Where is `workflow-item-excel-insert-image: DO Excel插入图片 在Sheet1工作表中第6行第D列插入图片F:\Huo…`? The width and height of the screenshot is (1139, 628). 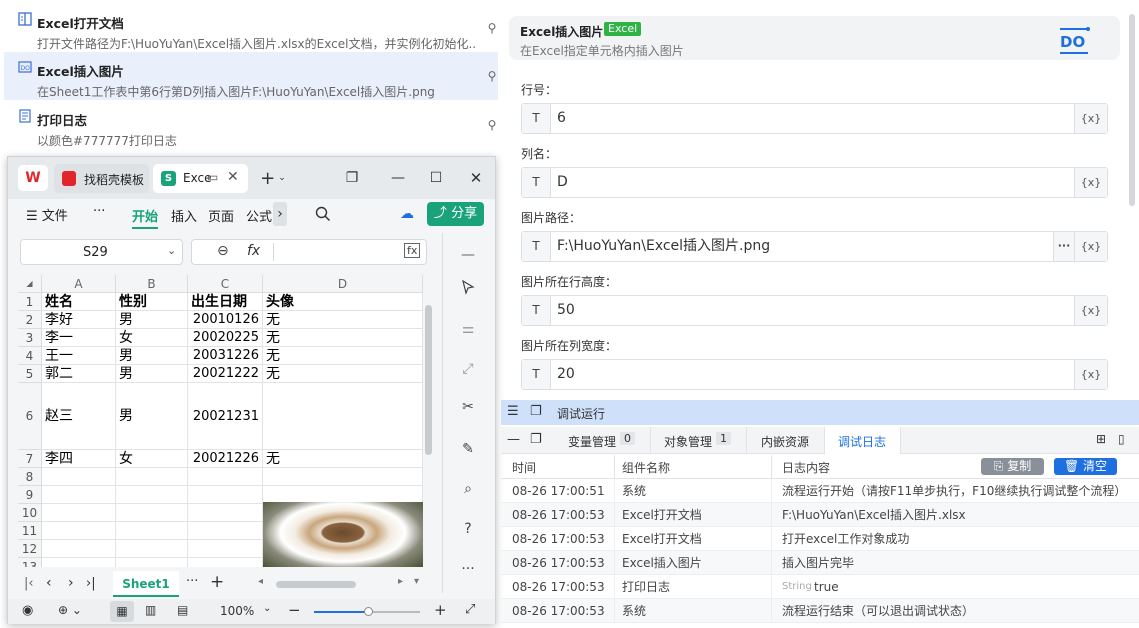
workflow-item-excel-insert-image: DO Excel插入图片 在Sheet1工作表中第6行第D列插入图片F:\Huo… is located at coordinates (251, 76).